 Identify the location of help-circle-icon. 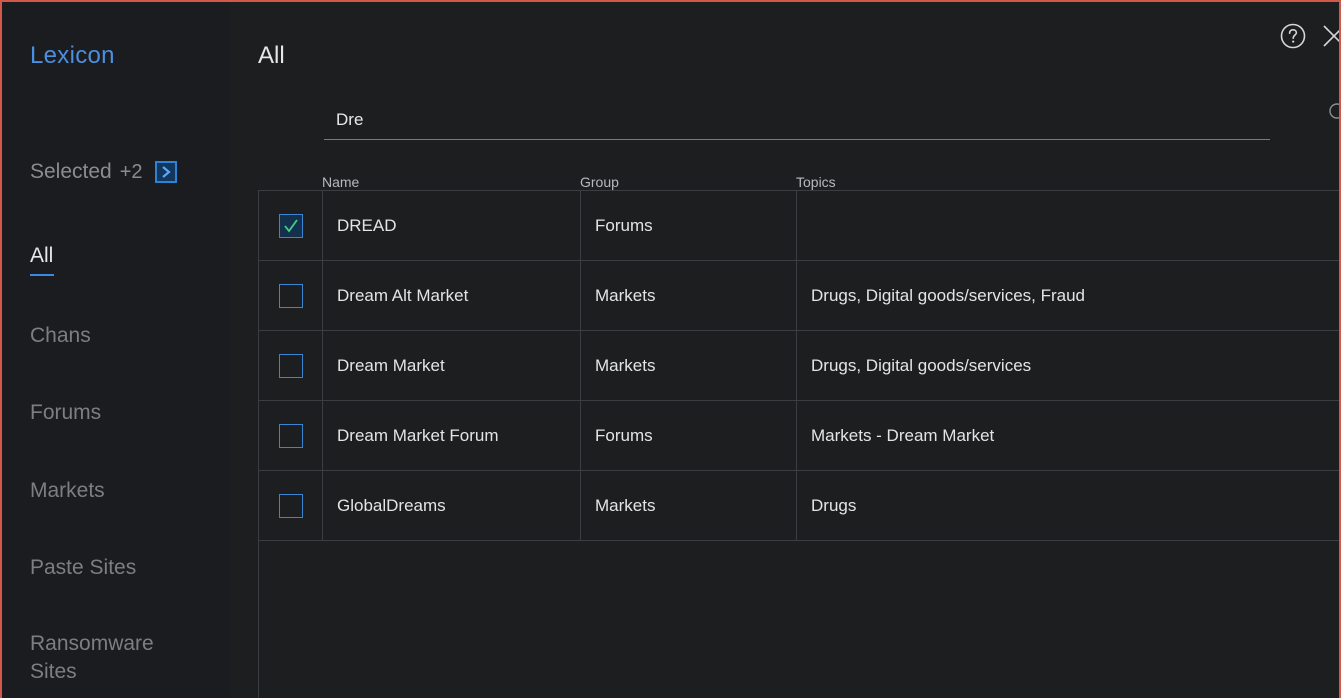
(1293, 36).